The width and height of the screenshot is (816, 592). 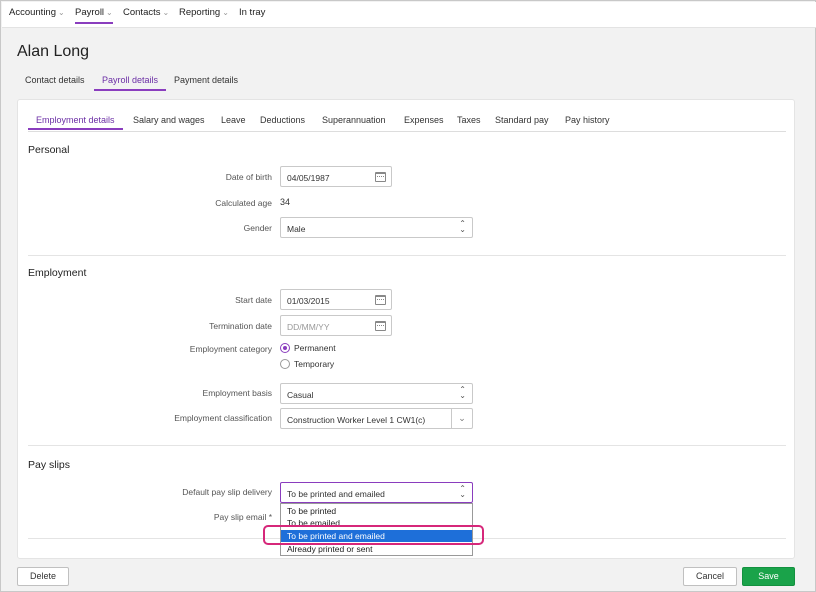 I want to click on tab-expenses: Expenses, so click(x=424, y=120).